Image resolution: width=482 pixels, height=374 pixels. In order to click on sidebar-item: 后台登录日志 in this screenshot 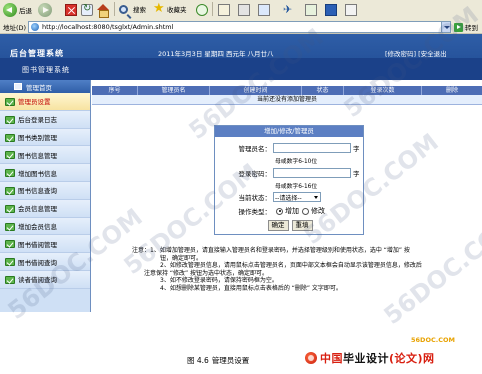, I will do `click(45, 119)`.